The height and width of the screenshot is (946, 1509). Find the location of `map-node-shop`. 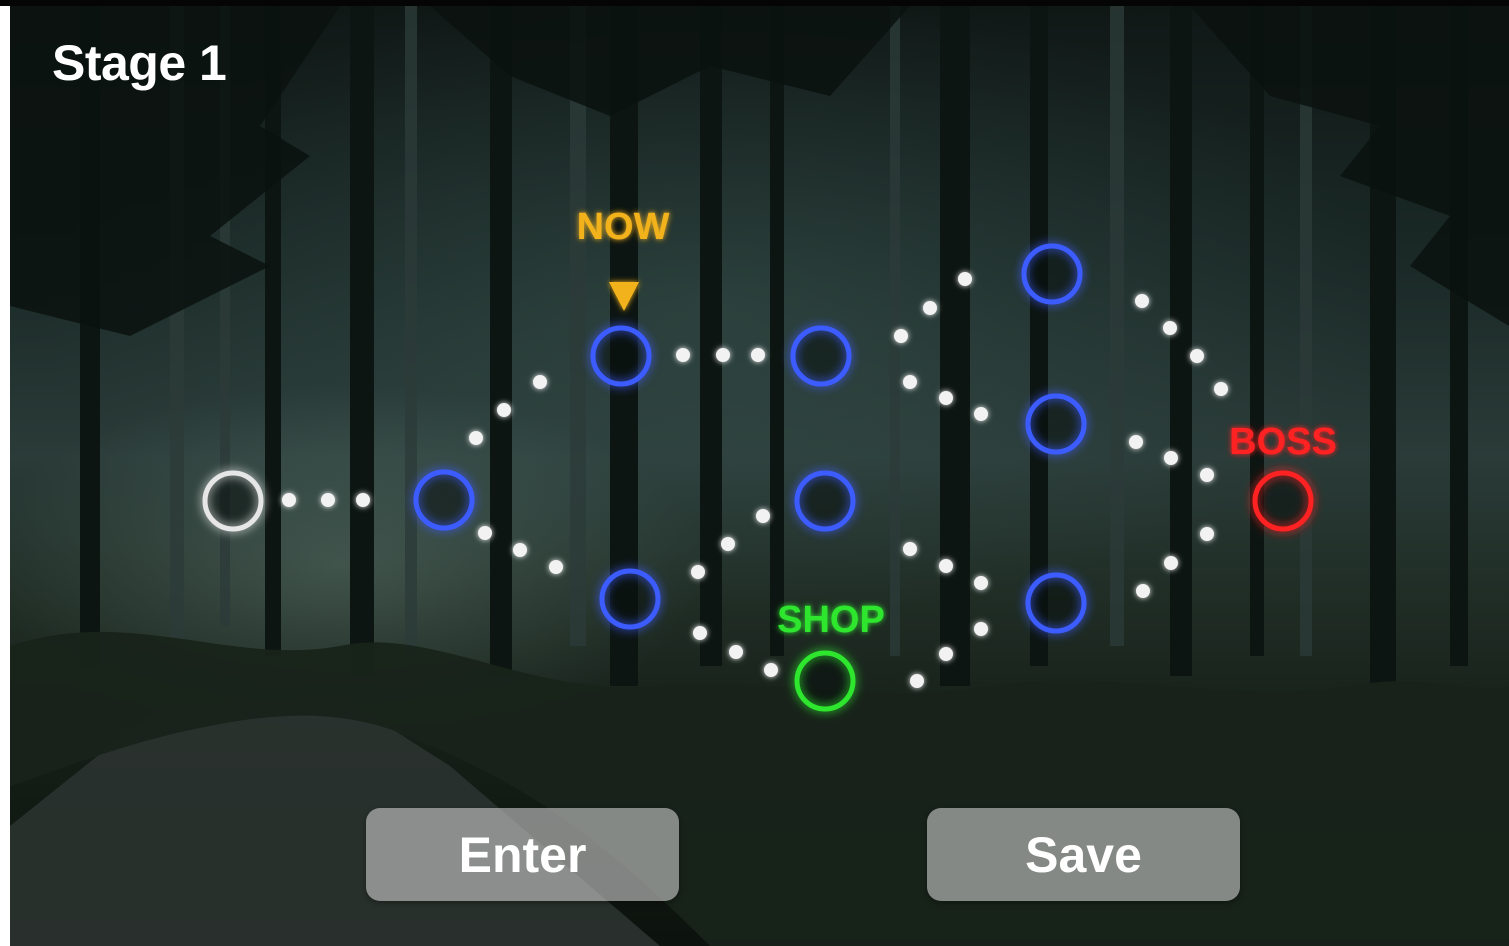

map-node-shop is located at coordinates (825, 681).